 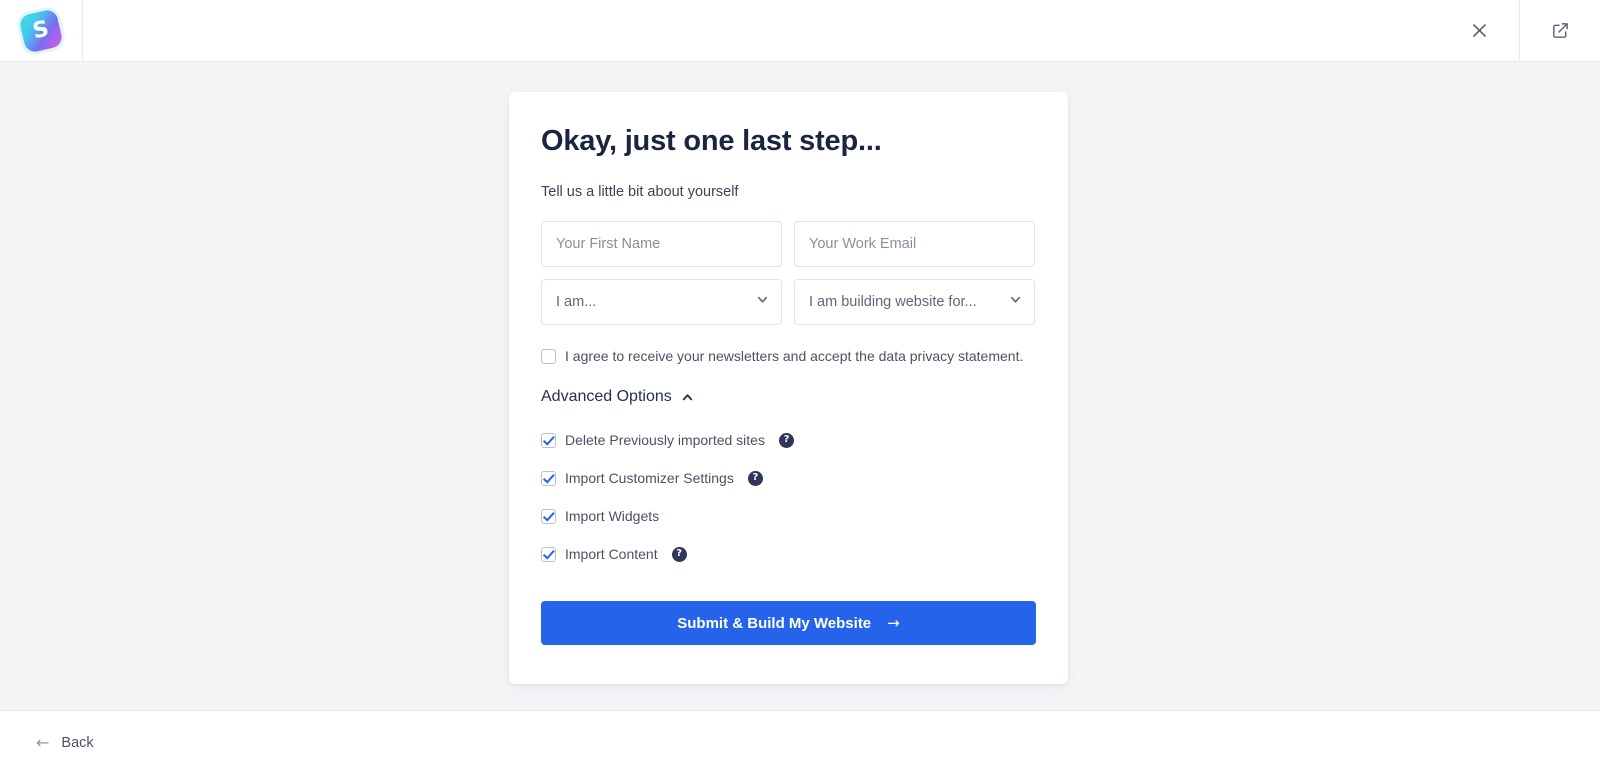 I want to click on import-widgets-checkbox, so click(x=548, y=516).